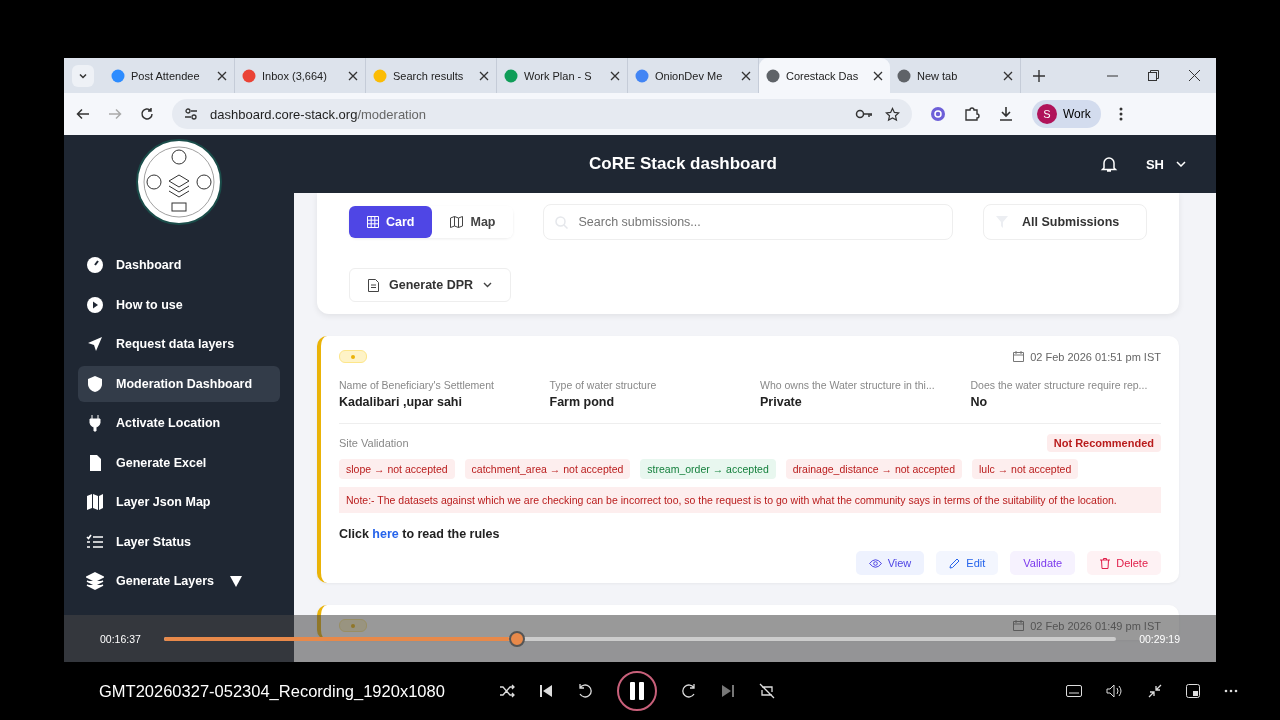 This screenshot has height=720, width=1280. What do you see at coordinates (542, 114) in the screenshot?
I see `address-field: dashboard.core-stack.org/moderation` at bounding box center [542, 114].